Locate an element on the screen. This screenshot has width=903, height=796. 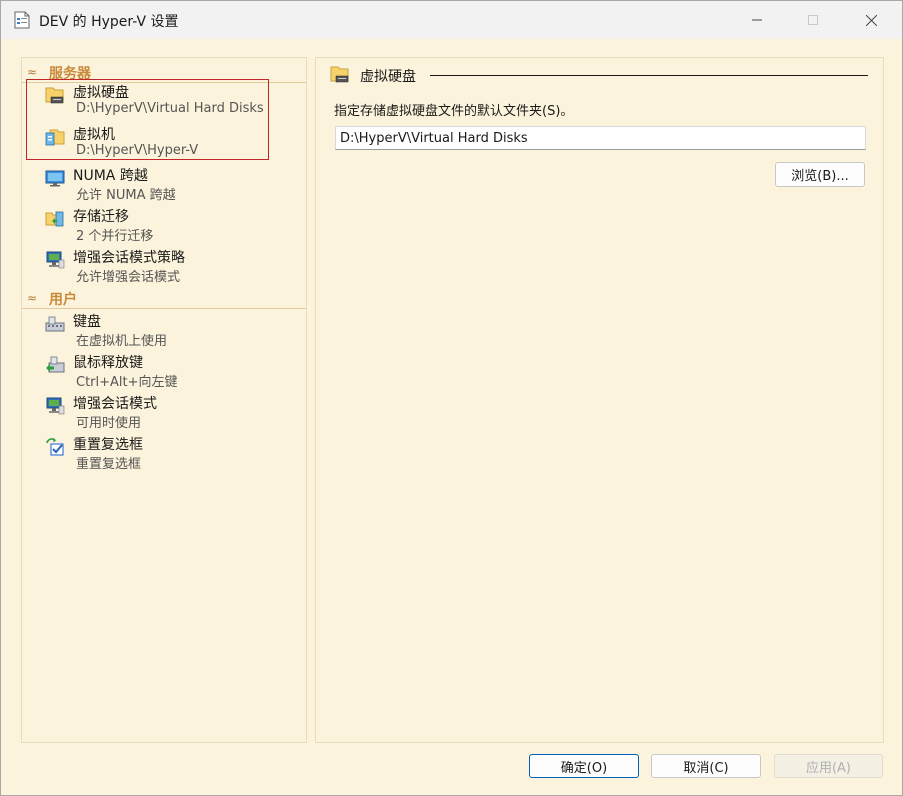
header-divider is located at coordinates (649, 75).